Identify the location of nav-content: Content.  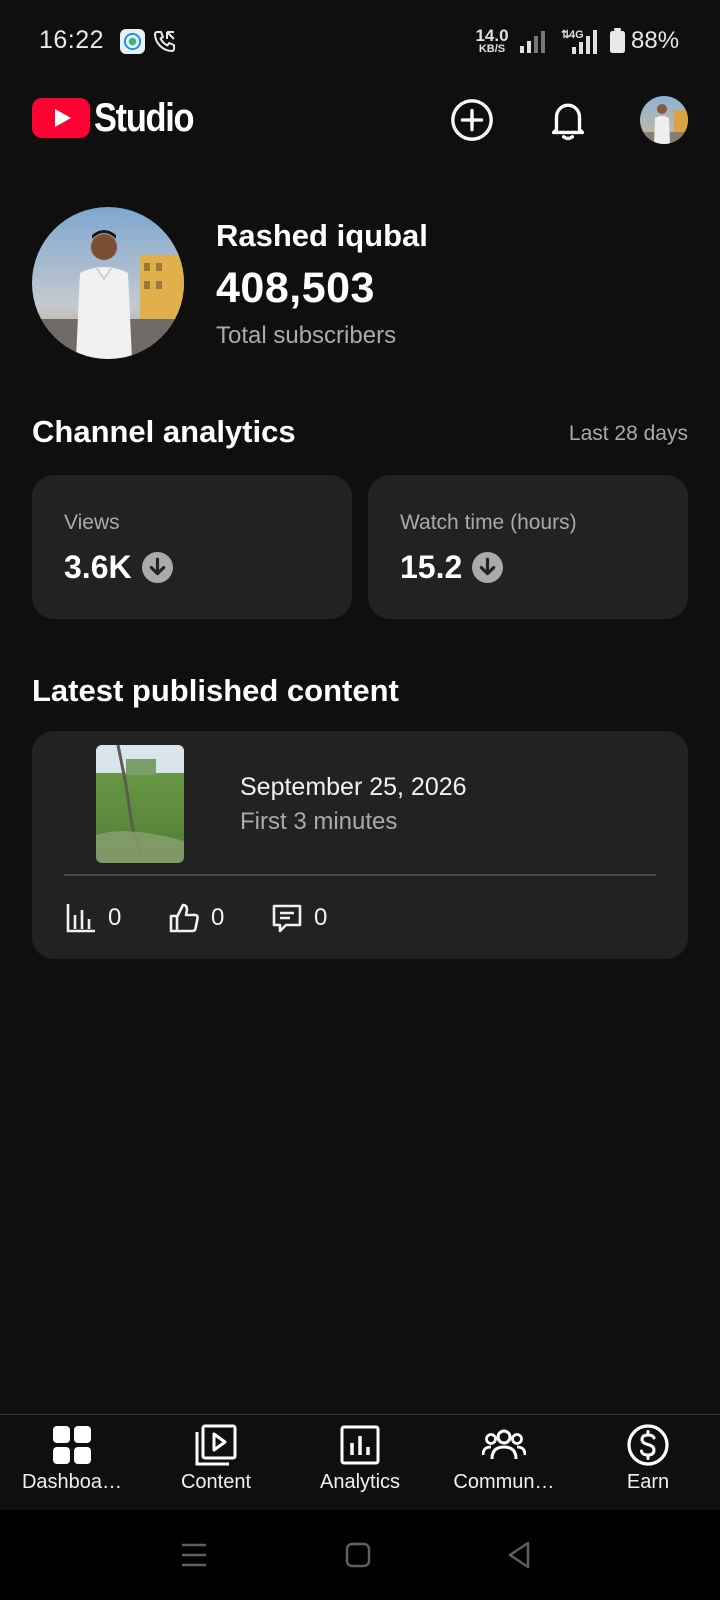
(216, 1463).